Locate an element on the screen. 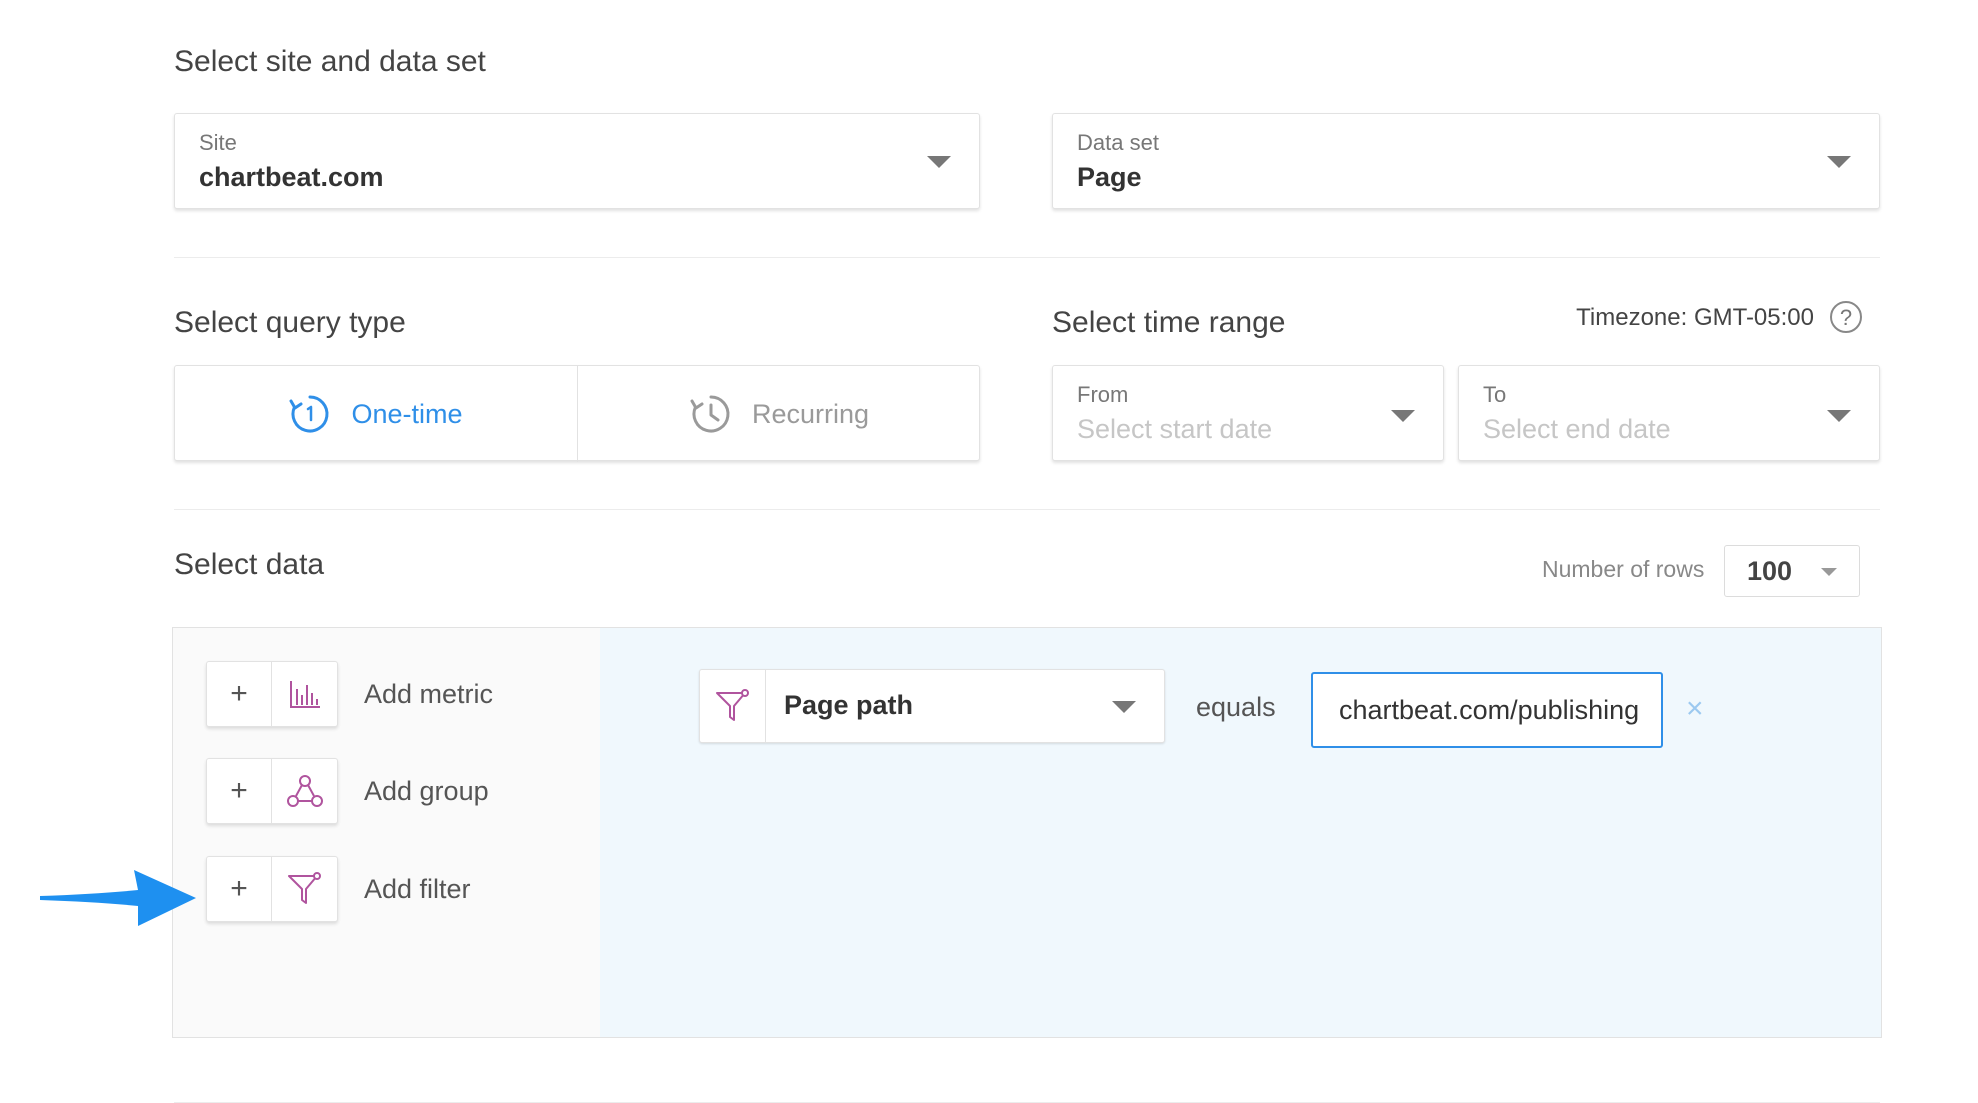  pointer-arrow-icon is located at coordinates (118, 898).